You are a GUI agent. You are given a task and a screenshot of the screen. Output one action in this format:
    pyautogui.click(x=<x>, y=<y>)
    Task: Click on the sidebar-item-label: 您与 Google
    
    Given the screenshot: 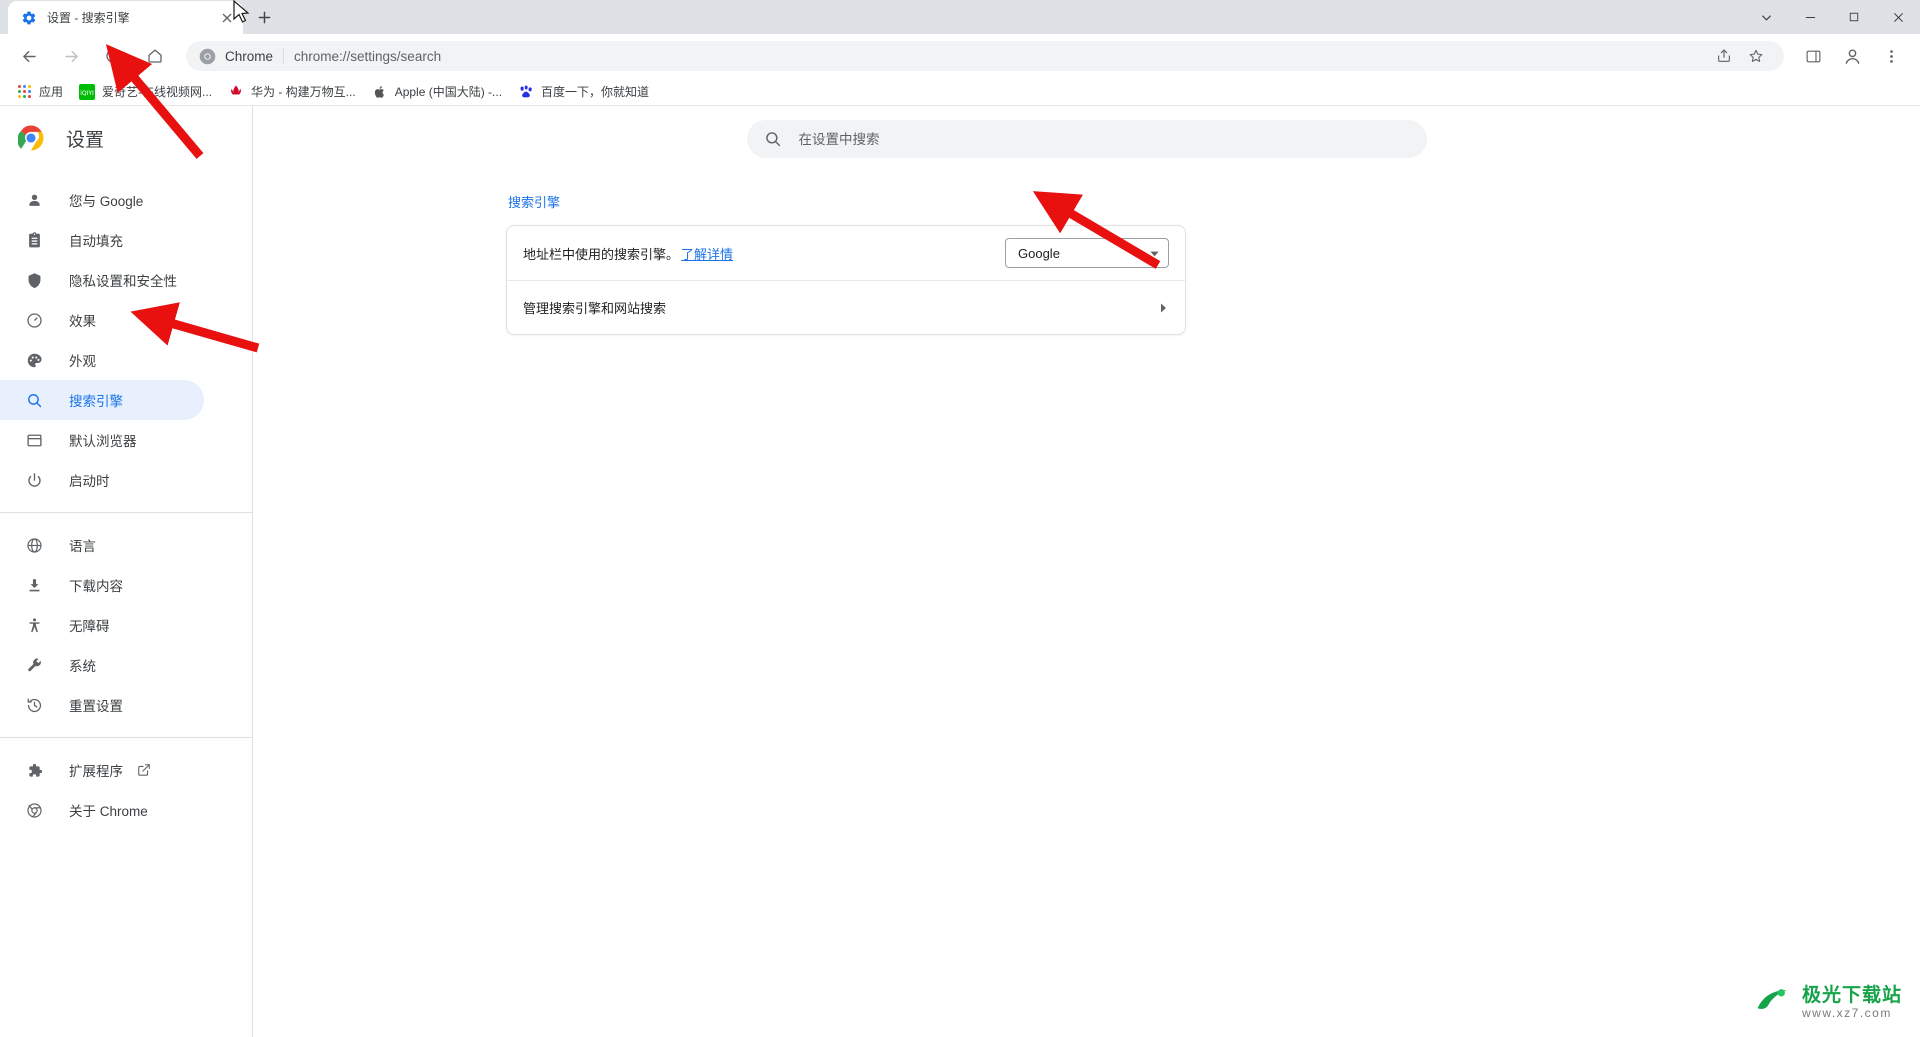 What is the action you would take?
    pyautogui.click(x=106, y=201)
    